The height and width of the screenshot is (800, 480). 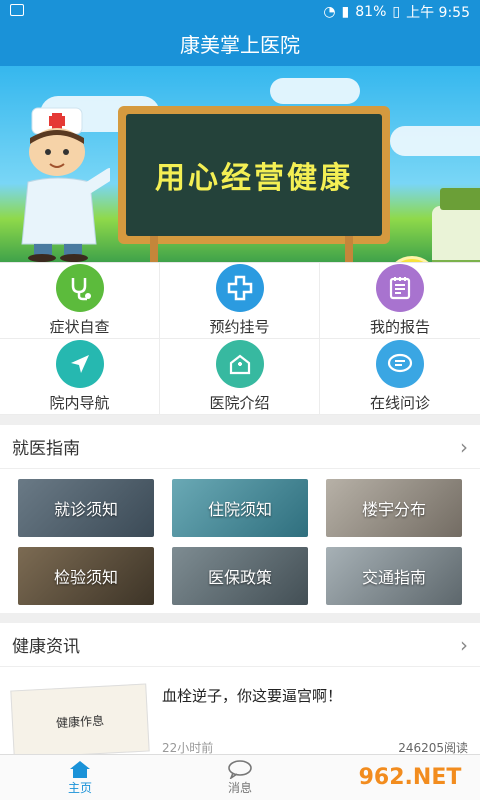 I want to click on chat-bubble-icon, so click(x=400, y=364).